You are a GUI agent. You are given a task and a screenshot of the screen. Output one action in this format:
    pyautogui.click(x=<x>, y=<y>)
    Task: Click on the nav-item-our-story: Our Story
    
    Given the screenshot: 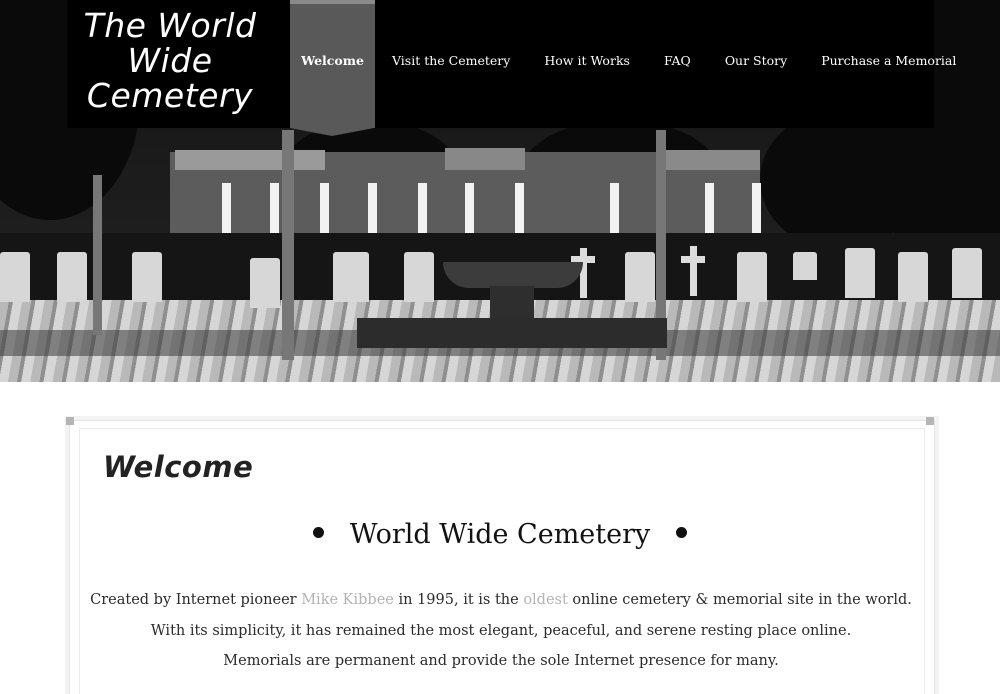 What is the action you would take?
    pyautogui.click(x=756, y=64)
    